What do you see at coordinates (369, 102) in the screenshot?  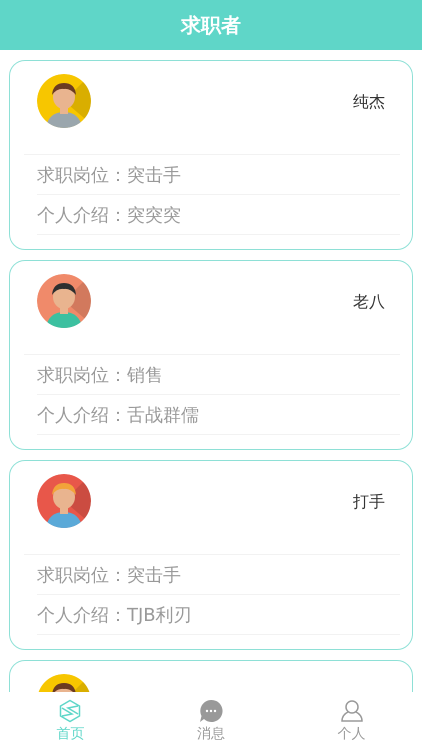 I see `candidate-name: 纯杰` at bounding box center [369, 102].